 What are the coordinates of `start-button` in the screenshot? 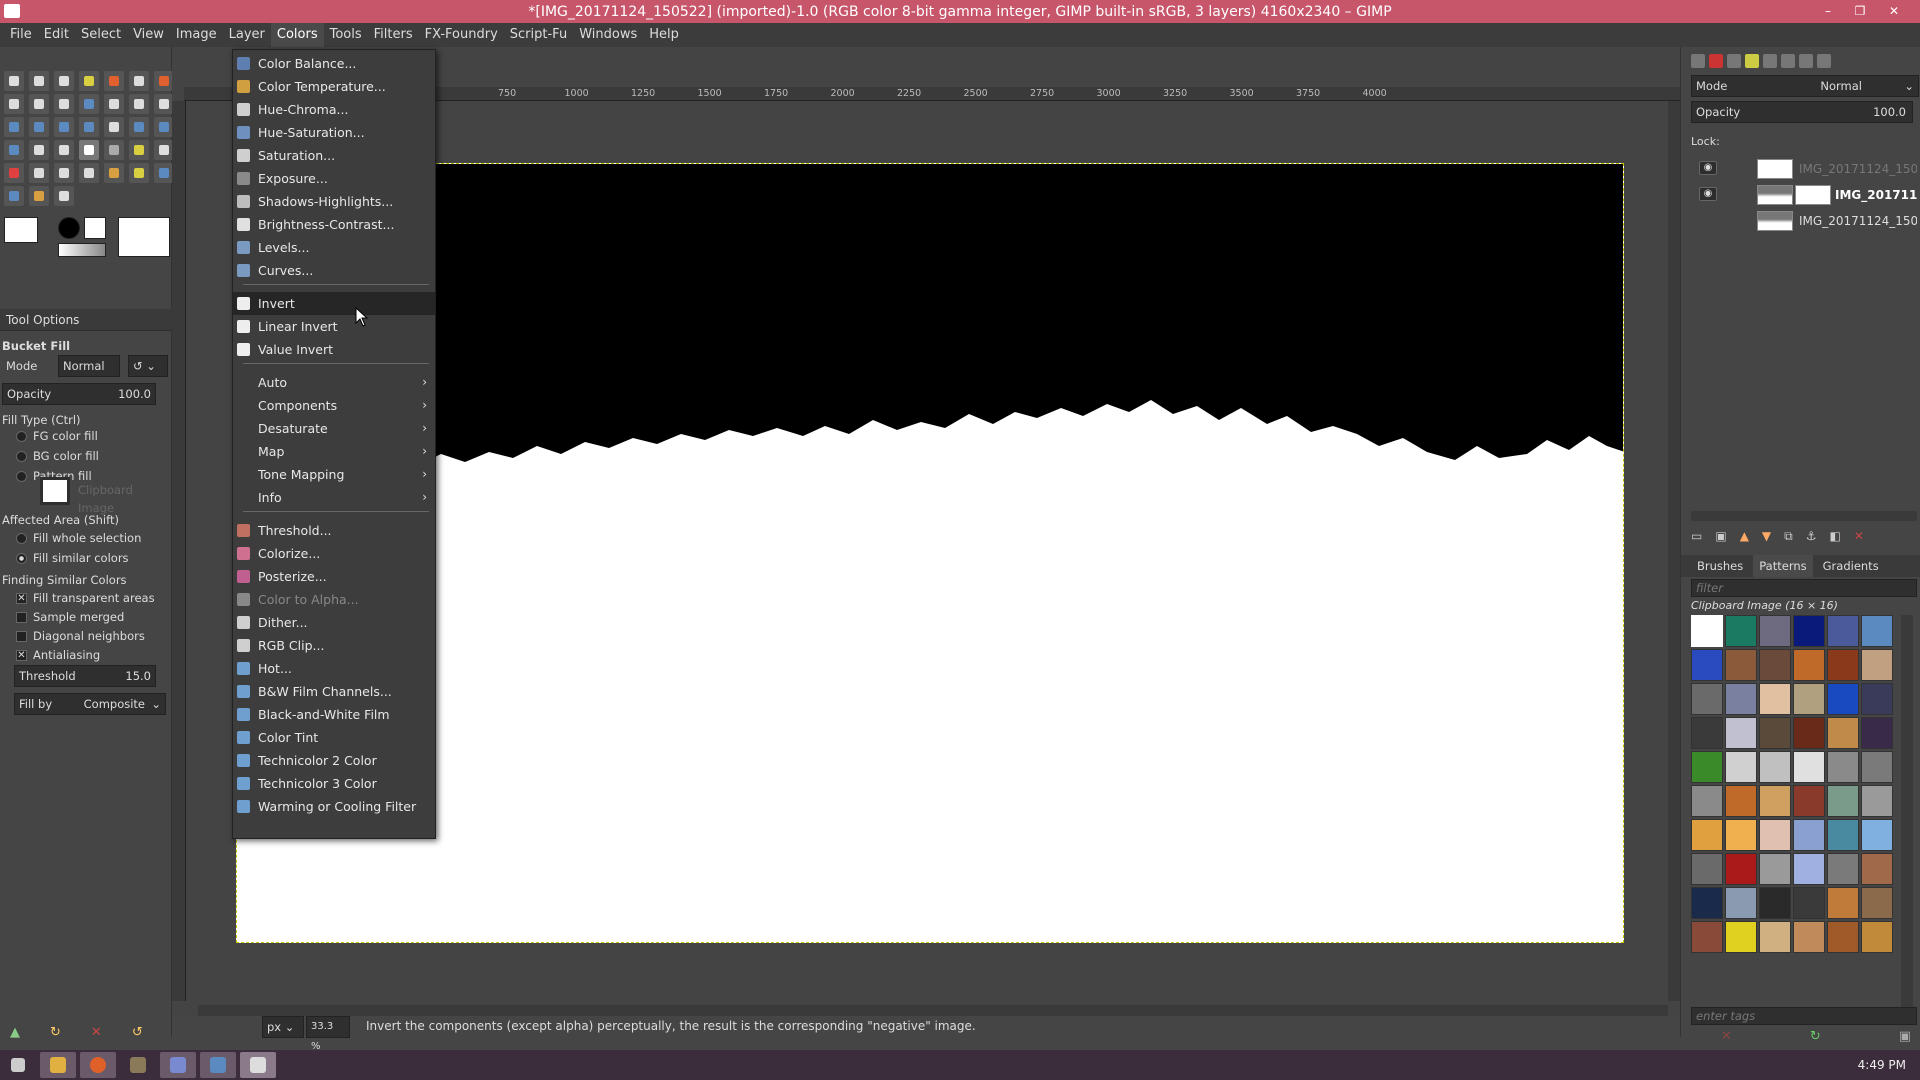 It's located at (18, 1065).